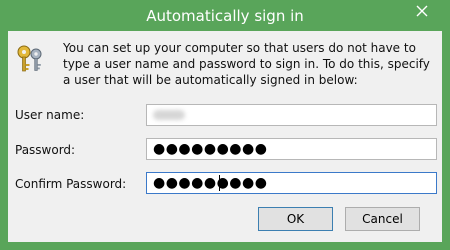 This screenshot has height=250, width=450. I want to click on window-title: Automatically sign in, so click(225, 16).